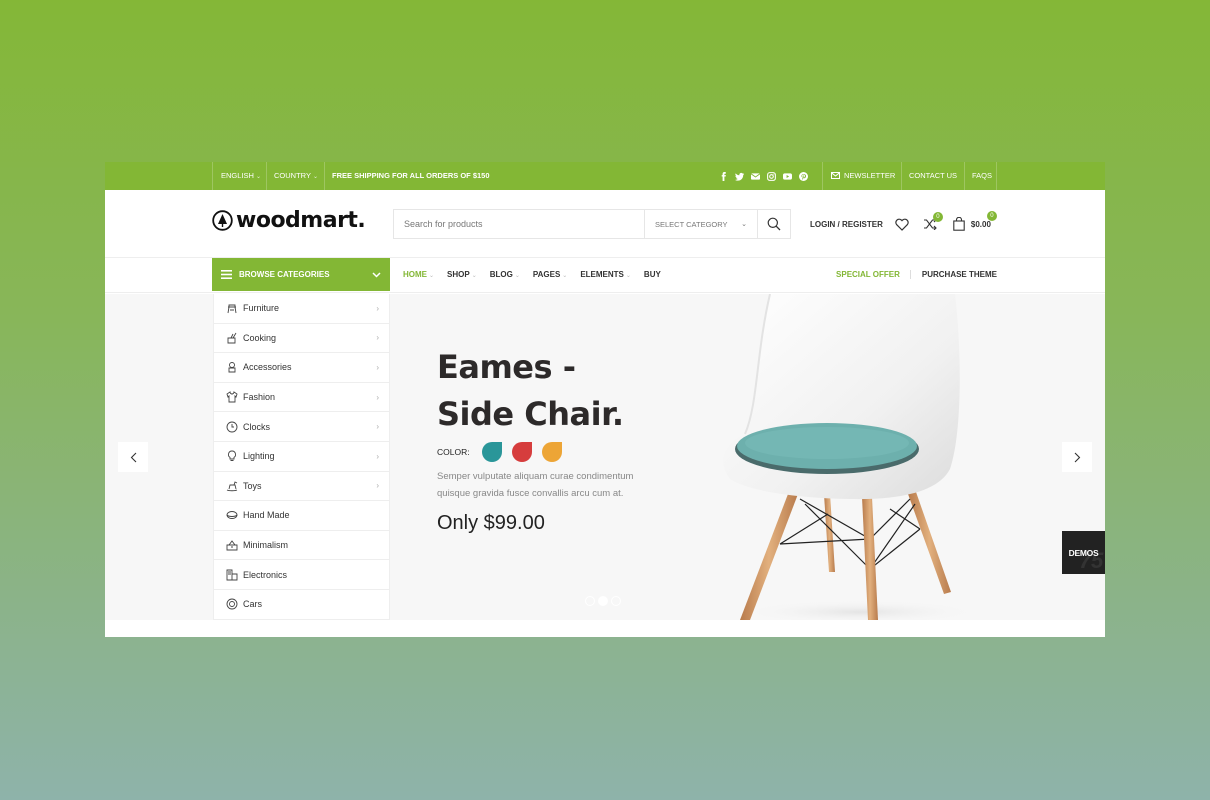  What do you see at coordinates (491, 452) in the screenshot?
I see `color-swatch-teal` at bounding box center [491, 452].